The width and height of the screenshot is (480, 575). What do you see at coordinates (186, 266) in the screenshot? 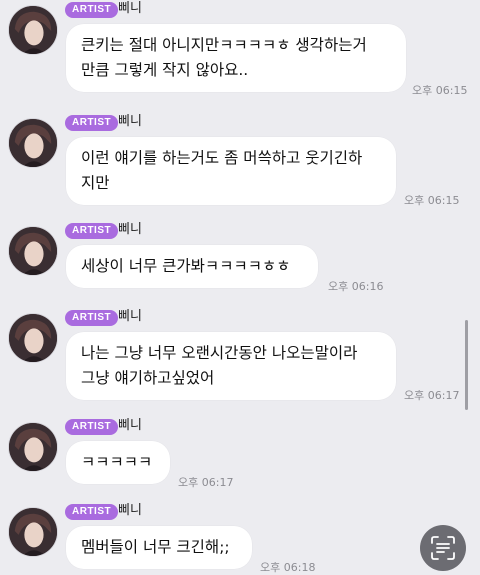
I see `message-line: 세상이 너무 큰가봐ㅋㅋㅋㅋㅎㅎ` at bounding box center [186, 266].